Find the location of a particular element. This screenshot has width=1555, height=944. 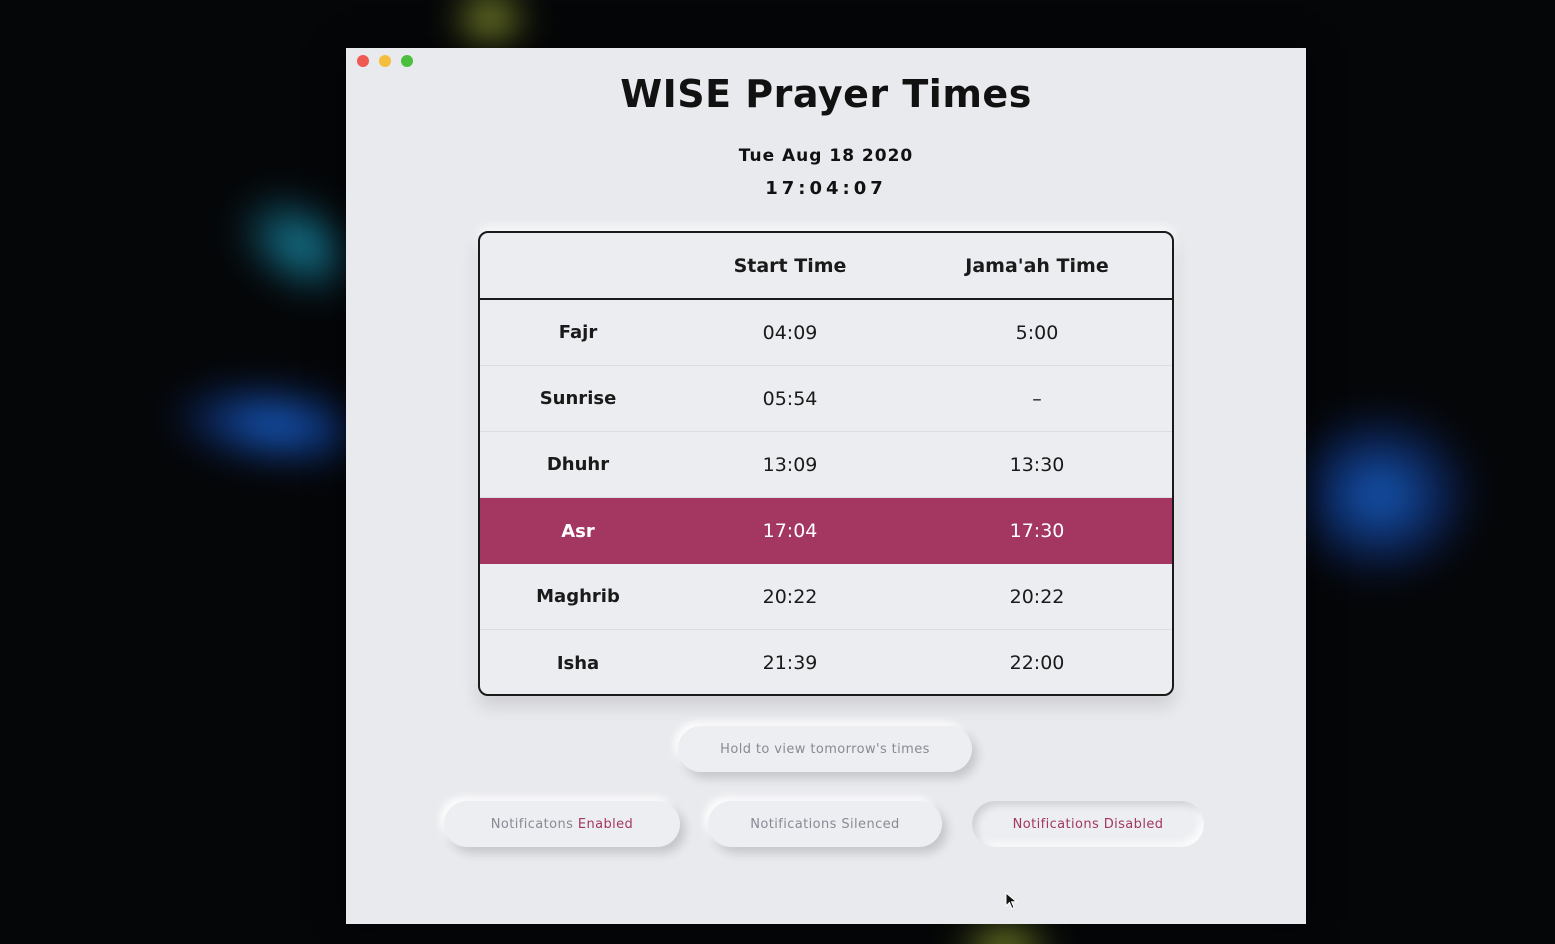

start-time: 20:22 is located at coordinates (790, 596).